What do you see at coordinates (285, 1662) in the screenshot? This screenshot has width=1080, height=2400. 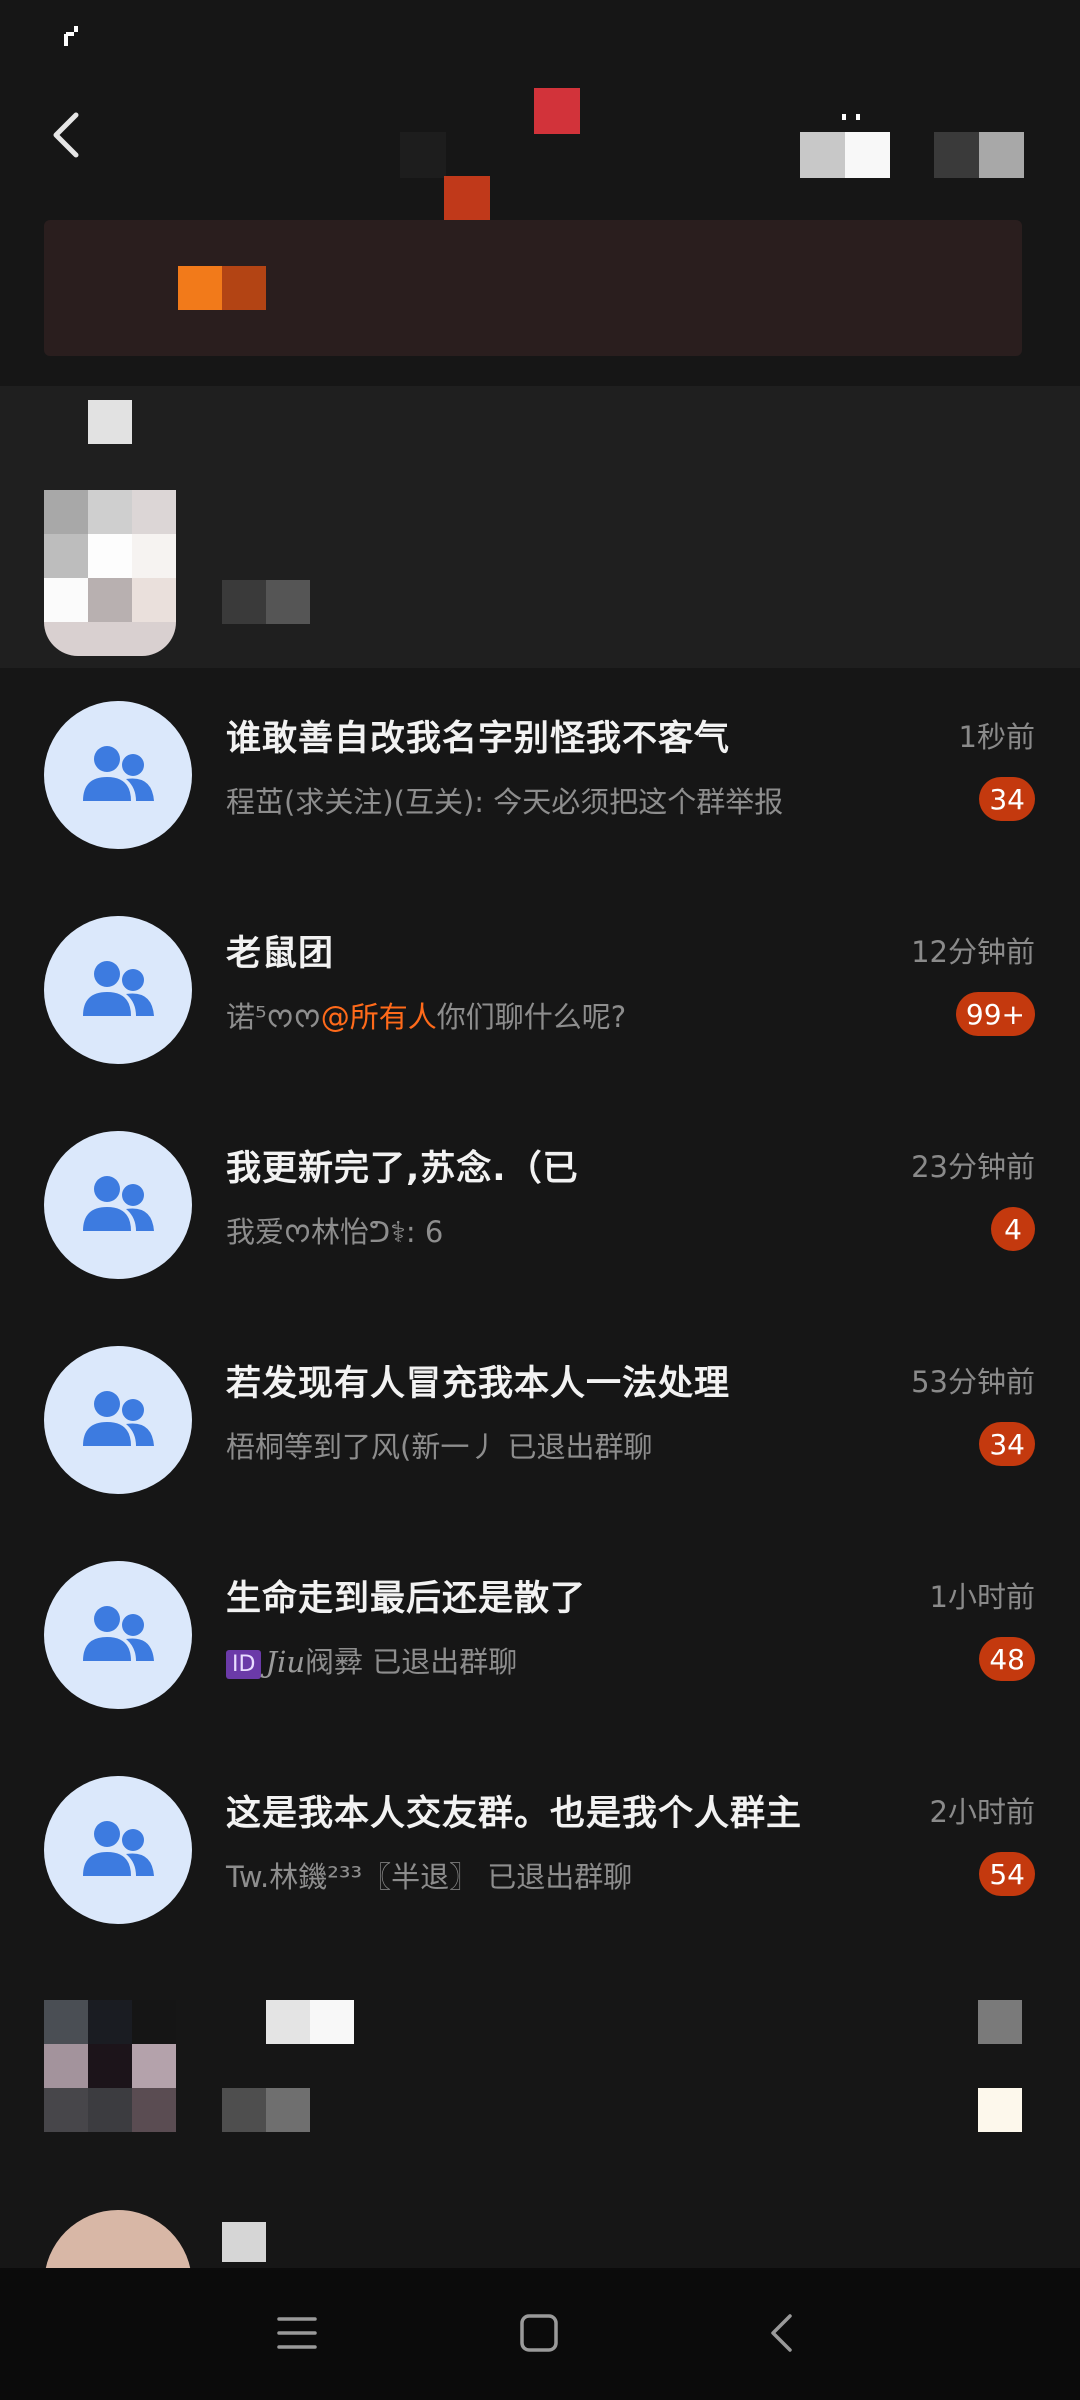 I see `preview-script-text: Jiu` at bounding box center [285, 1662].